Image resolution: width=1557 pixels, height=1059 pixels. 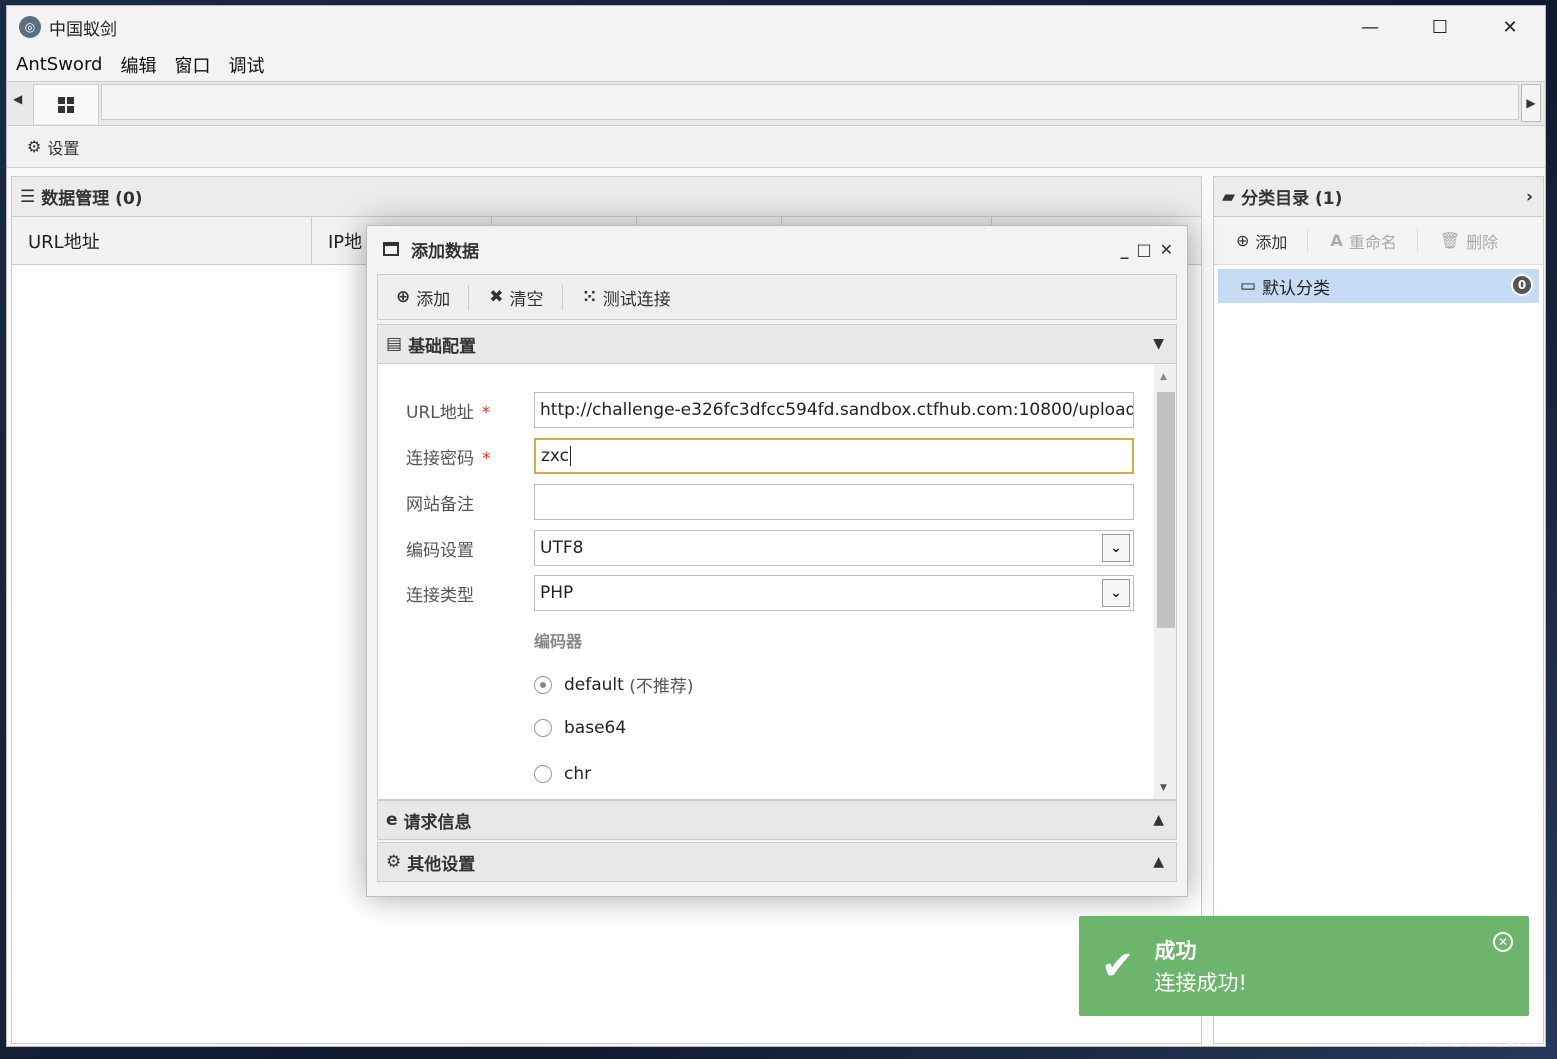 I want to click on encoding-row: 编码设置 UTF8 ⌄, so click(x=756, y=548).